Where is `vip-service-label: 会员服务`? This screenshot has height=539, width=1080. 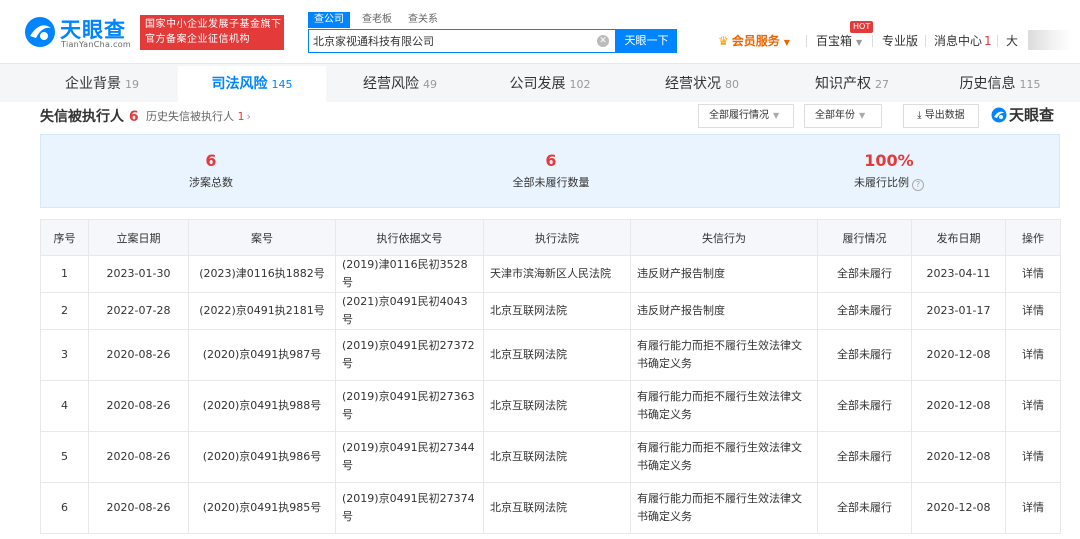 vip-service-label: 会员服务 is located at coordinates (755, 41).